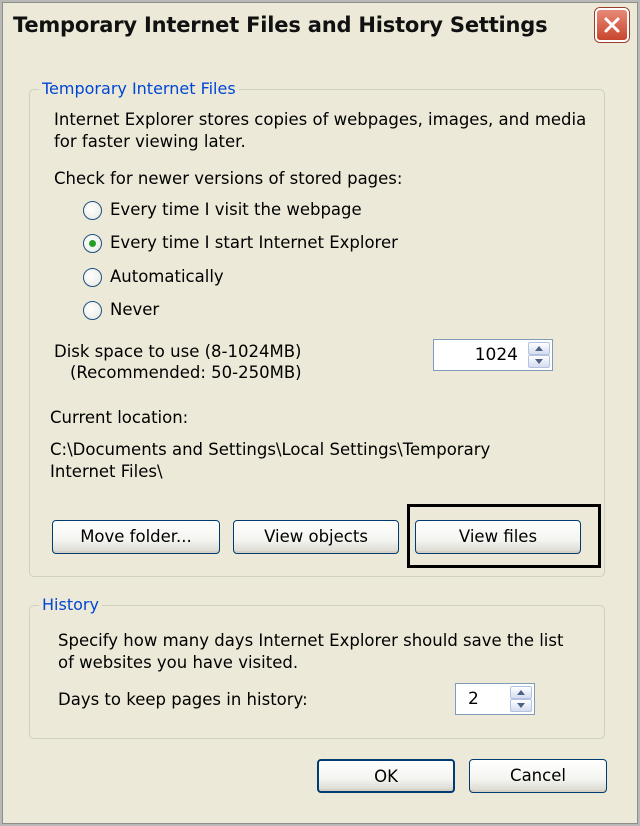 The width and height of the screenshot is (640, 826). I want to click on days-spin-buttons, so click(521, 699).